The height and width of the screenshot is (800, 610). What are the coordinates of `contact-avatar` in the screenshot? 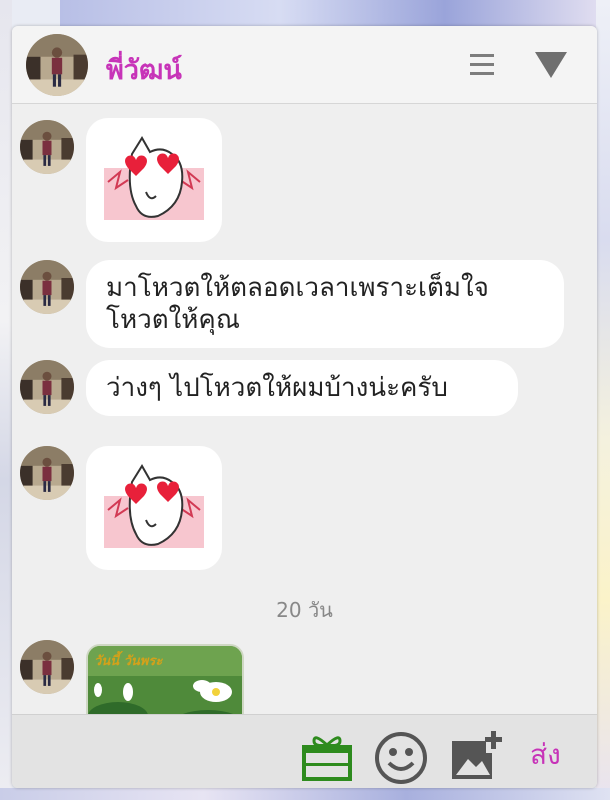 It's located at (57, 65).